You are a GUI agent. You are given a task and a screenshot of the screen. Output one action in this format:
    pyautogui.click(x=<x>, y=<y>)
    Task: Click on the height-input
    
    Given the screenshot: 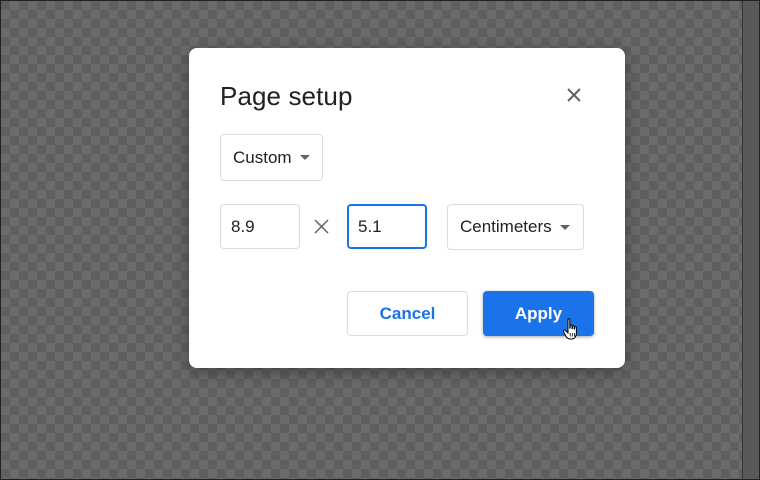 What is the action you would take?
    pyautogui.click(x=387, y=226)
    